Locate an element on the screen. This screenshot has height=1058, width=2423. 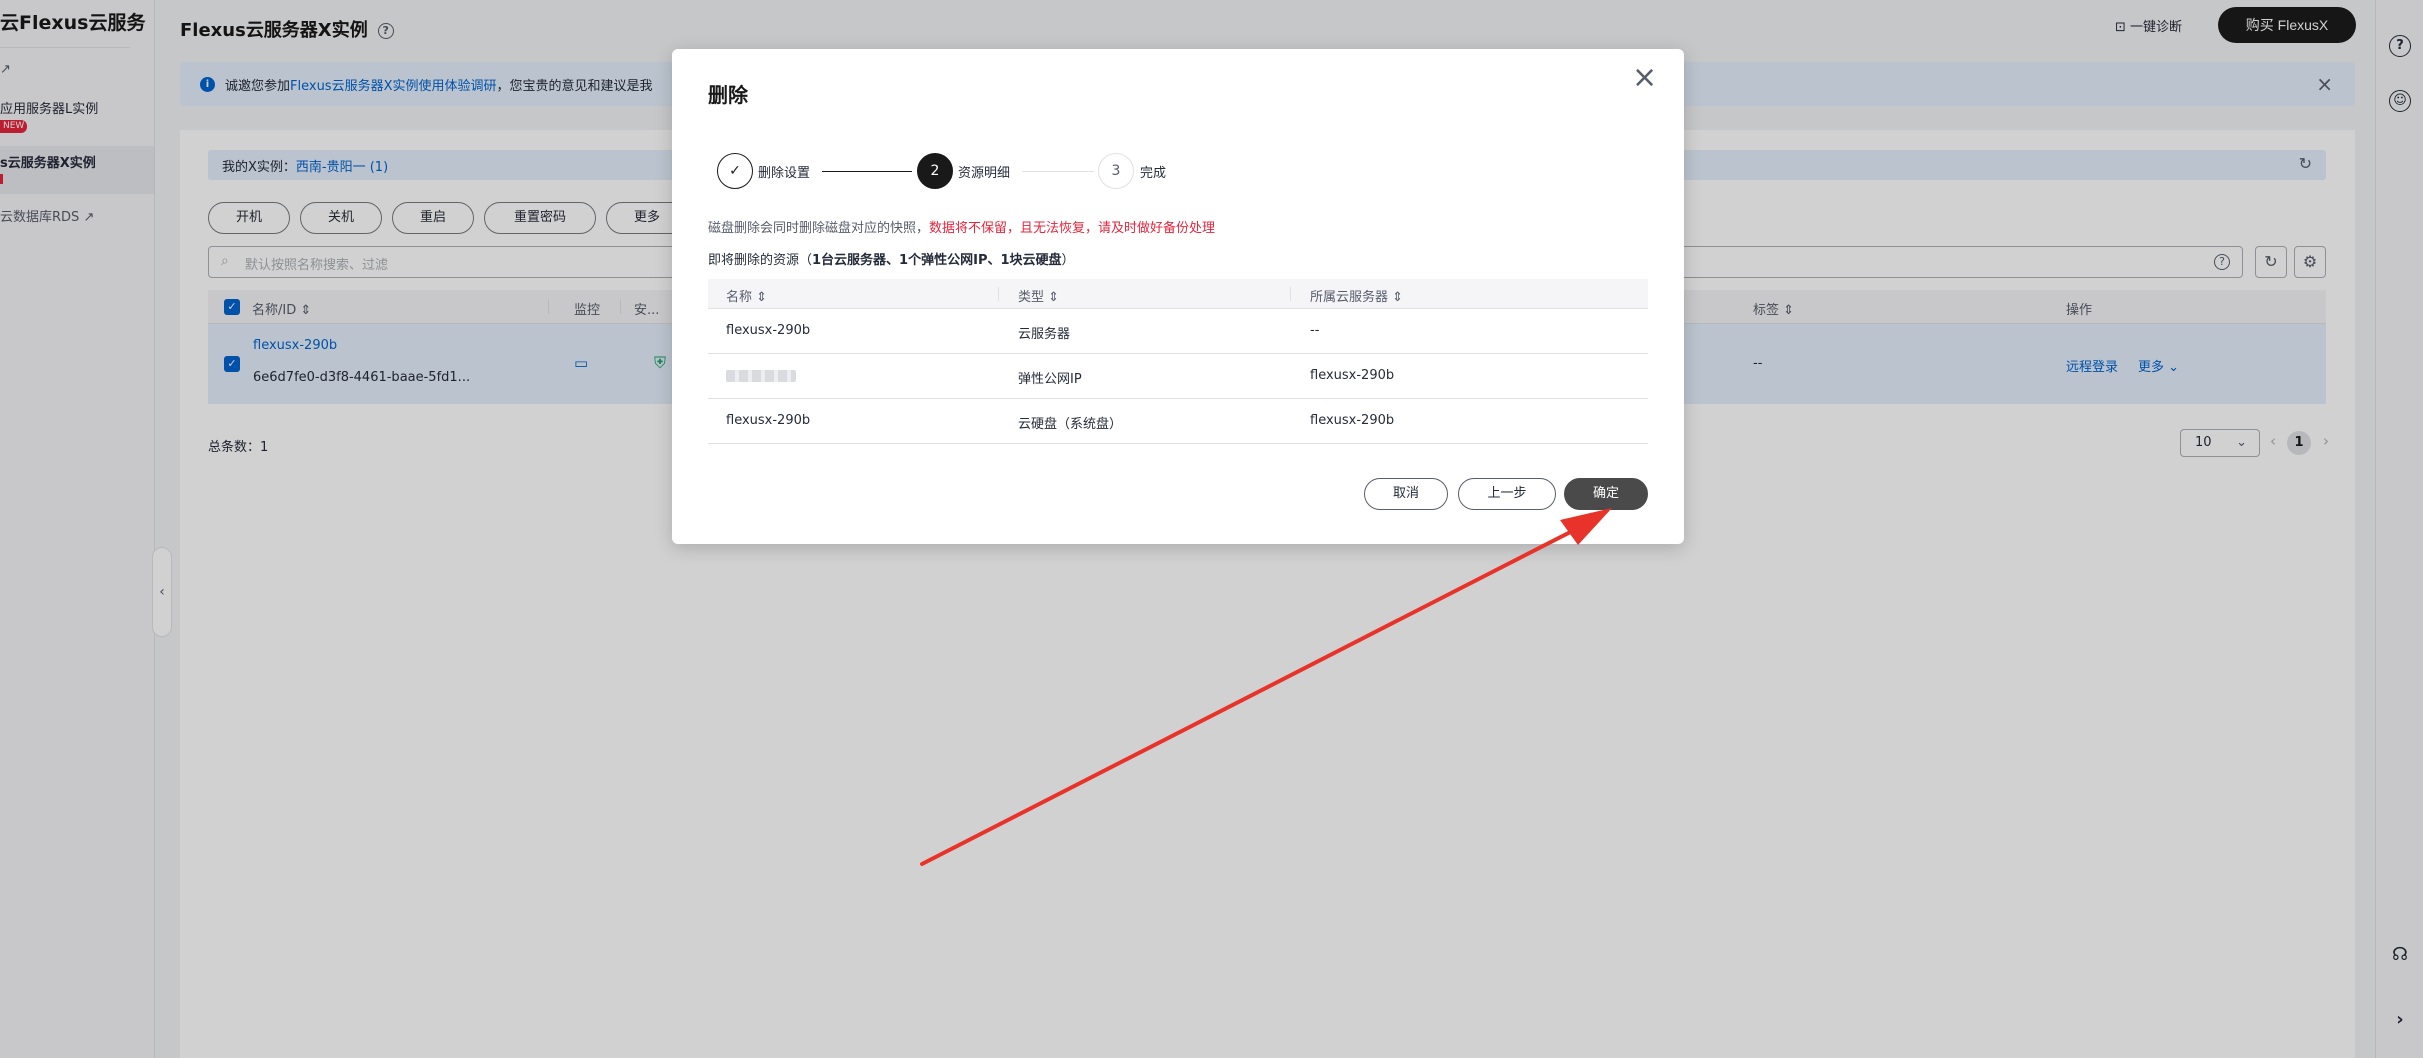
table-row: 弹性公网IP flexusx-290b is located at coordinates (1178, 376).